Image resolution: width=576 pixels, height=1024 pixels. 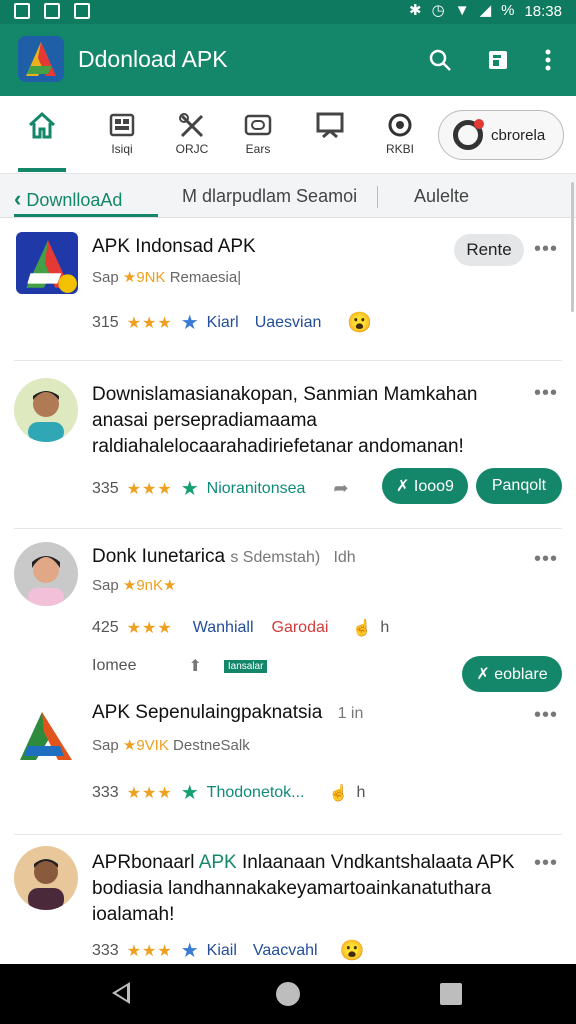 What do you see at coordinates (153, 59) in the screenshot?
I see `app-title: Ddonload APK` at bounding box center [153, 59].